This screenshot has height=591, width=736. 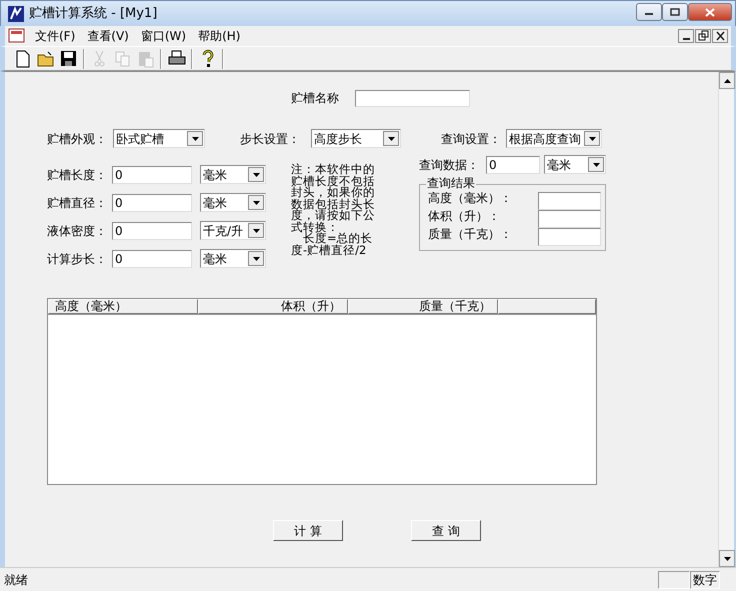 What do you see at coordinates (726, 319) in the screenshot?
I see `scrollbar` at bounding box center [726, 319].